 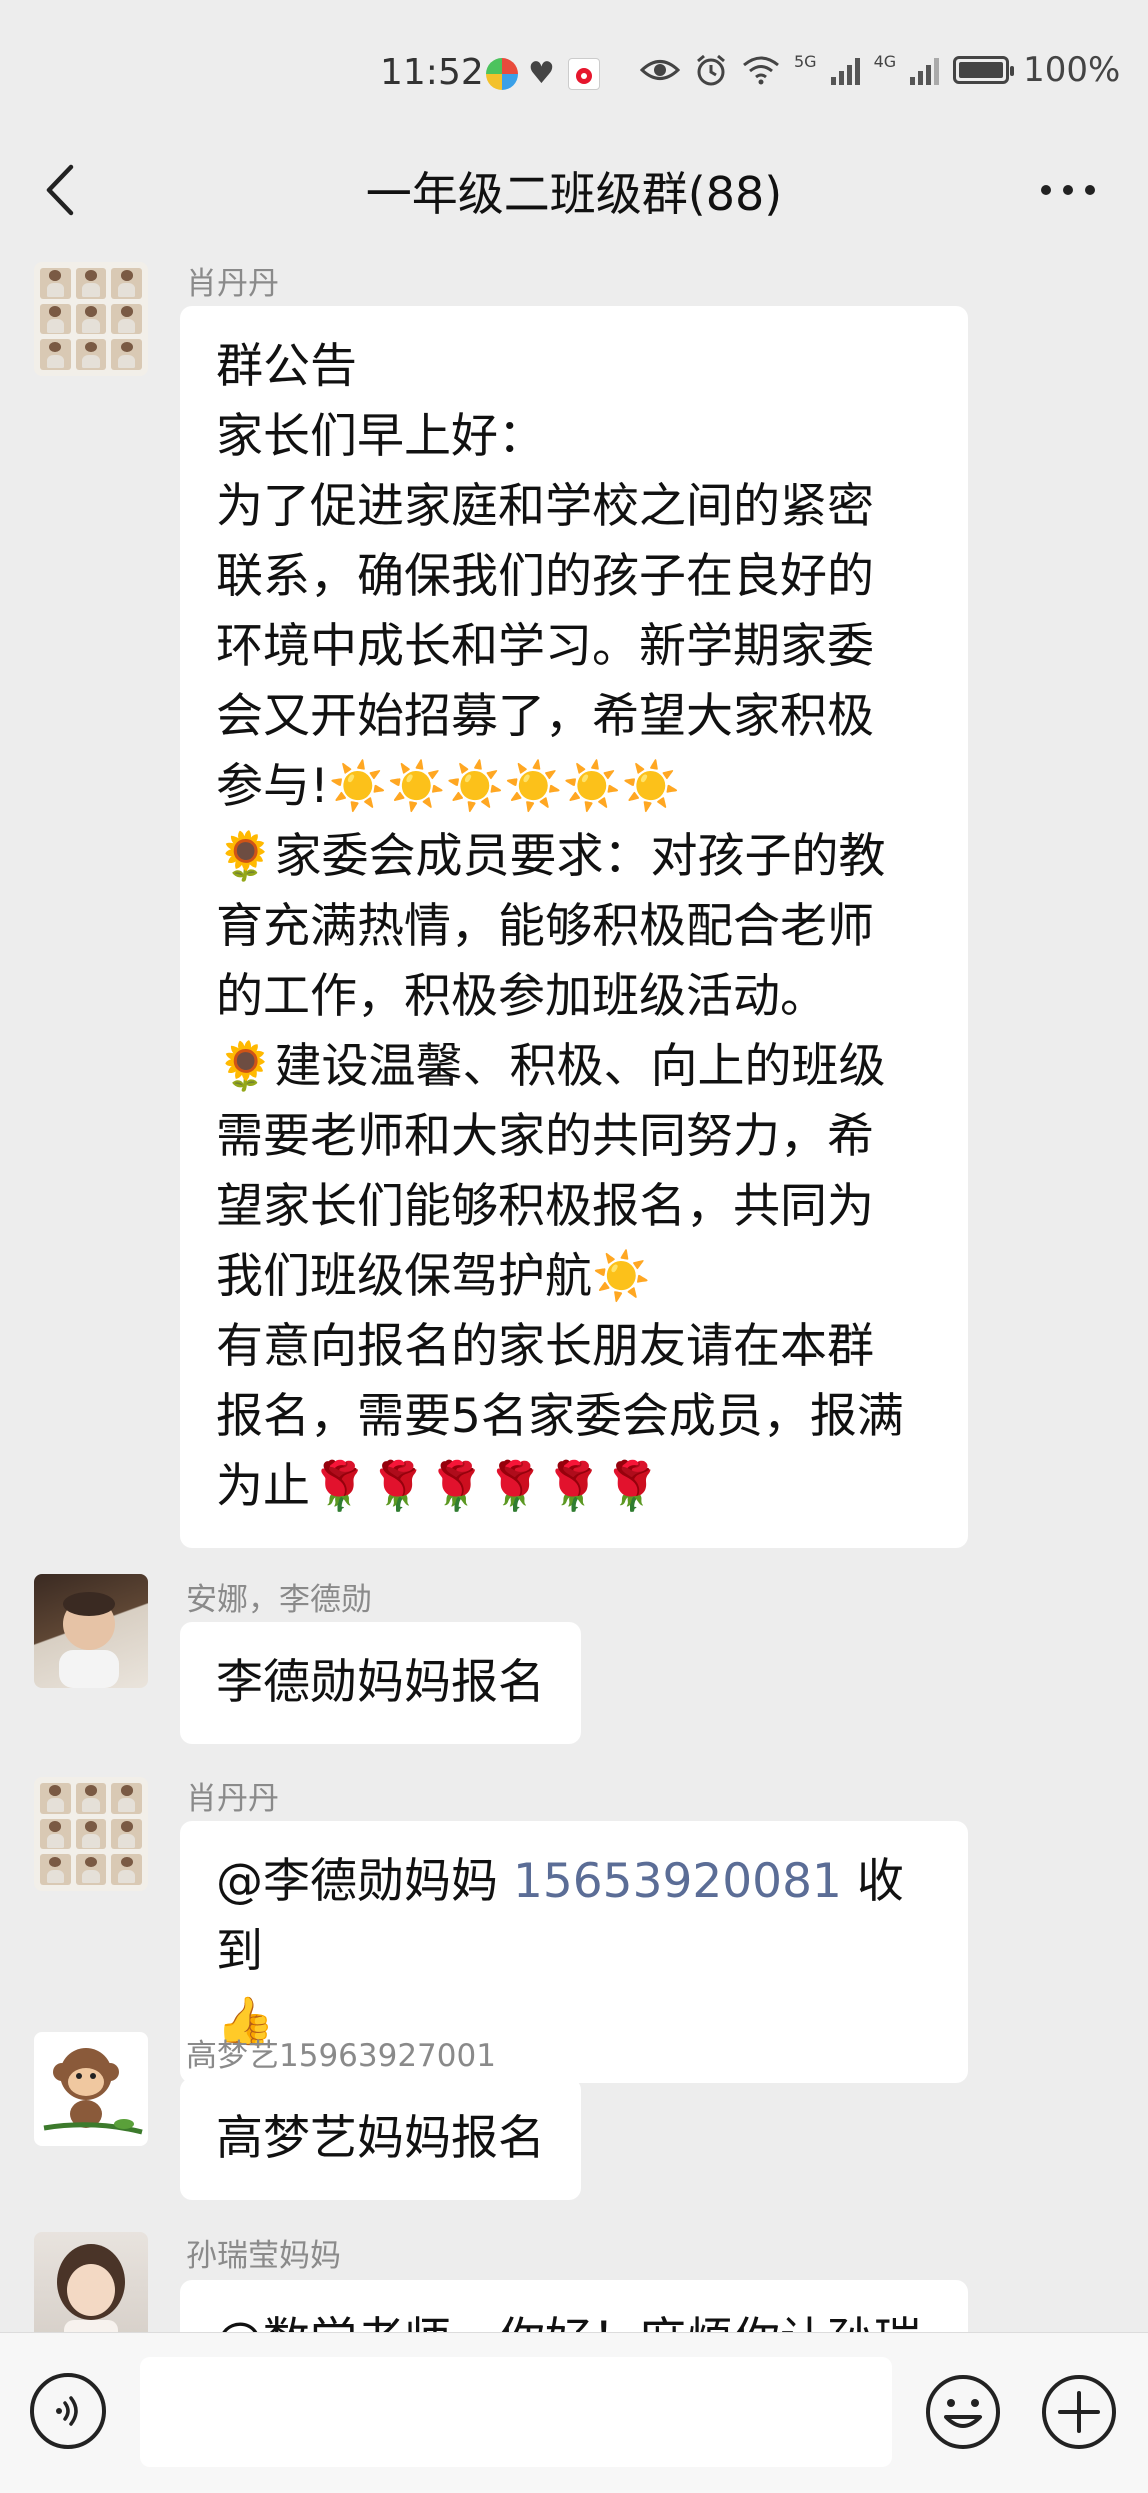 I want to click on message-line: 联系，确保我们的孩子在良好的, so click(x=545, y=576).